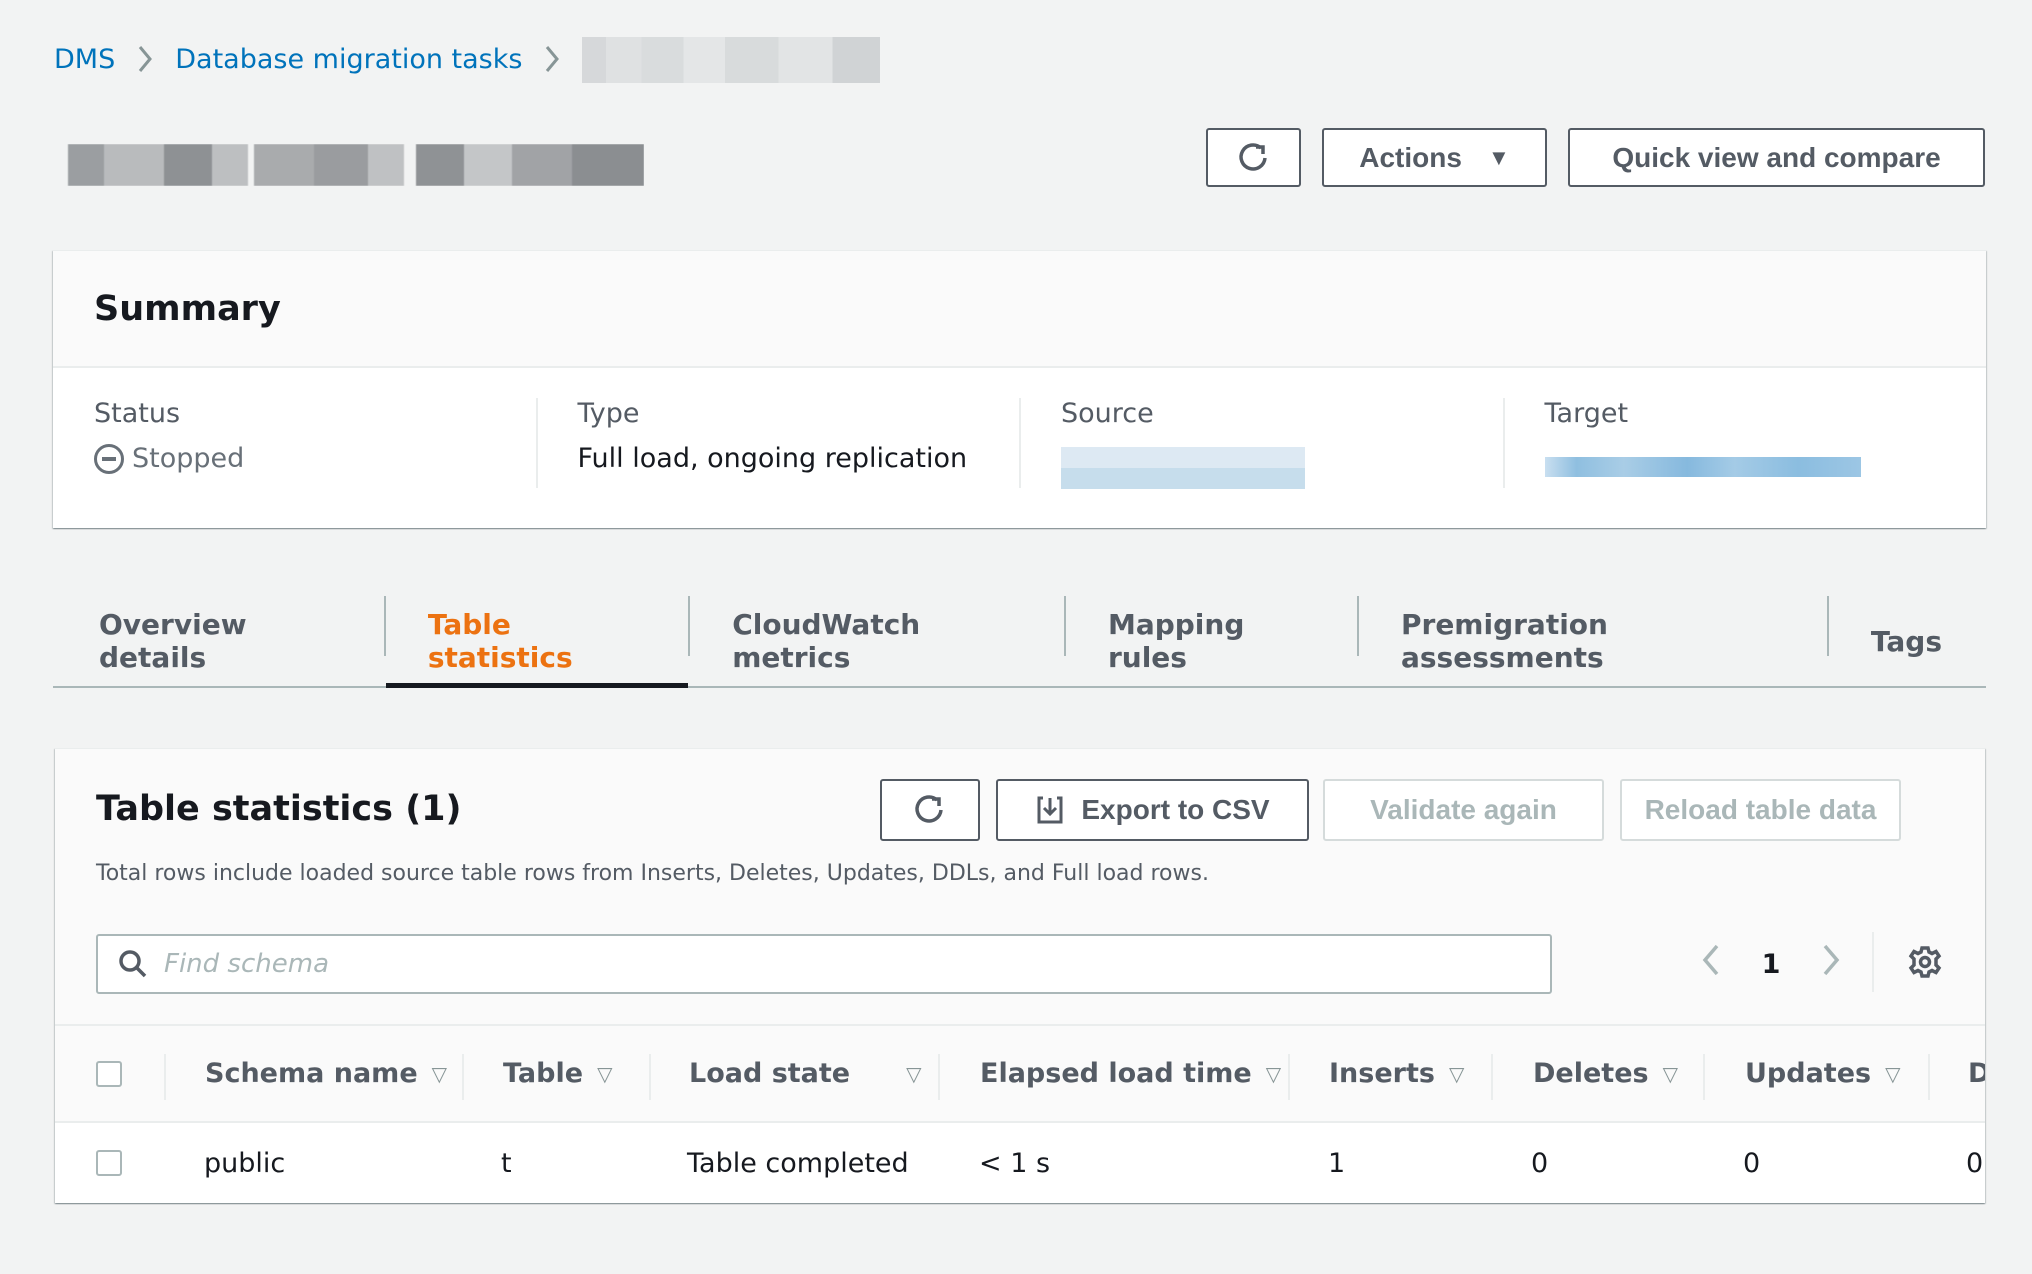  Describe the element at coordinates (1498, 157) in the screenshot. I see `caret-down-icon: ▼` at that location.